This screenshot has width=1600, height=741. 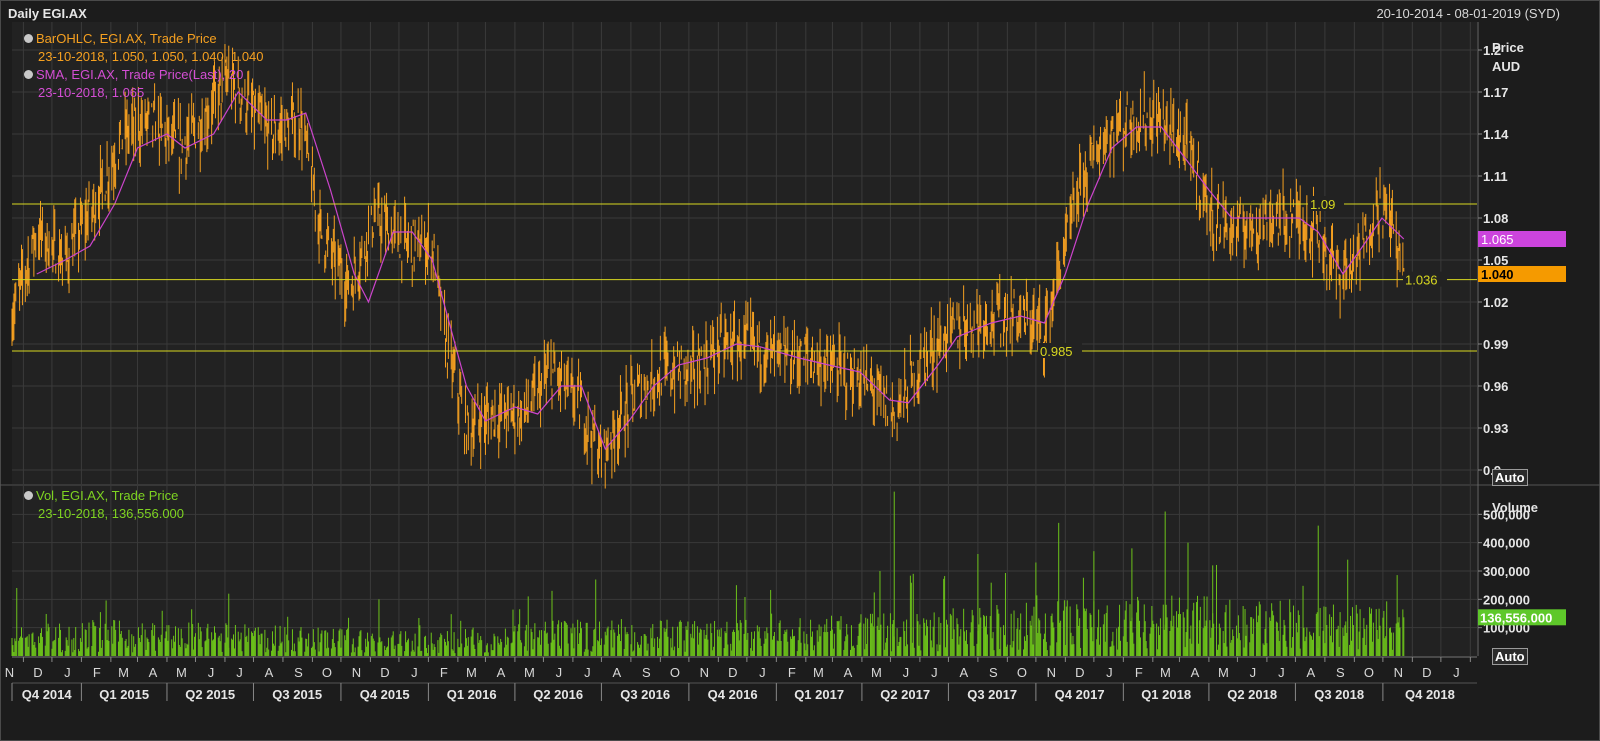 What do you see at coordinates (151, 56) in the screenshot?
I see `ohlc-legend-values: 23-10-2018, 1.050, 1.050, 1.040, 1.040` at bounding box center [151, 56].